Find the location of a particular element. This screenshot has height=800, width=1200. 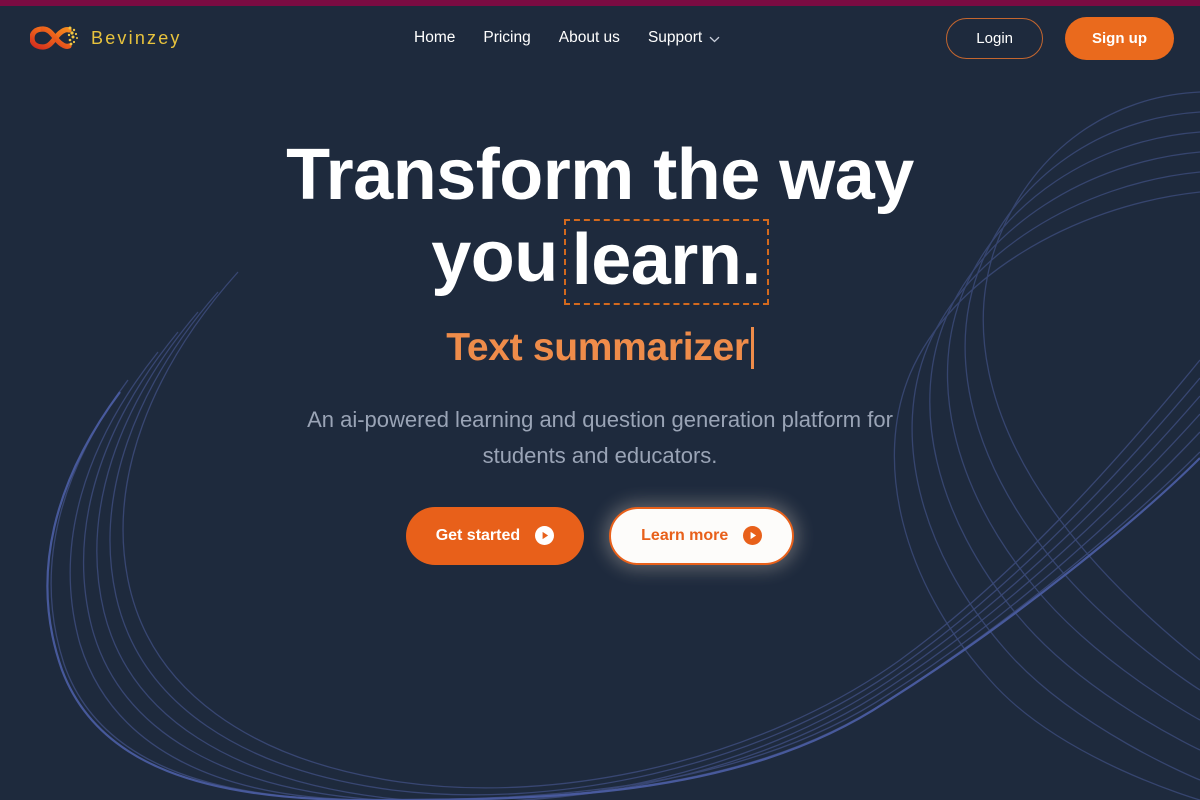

nav-item-label: Pricing is located at coordinates (507, 37).